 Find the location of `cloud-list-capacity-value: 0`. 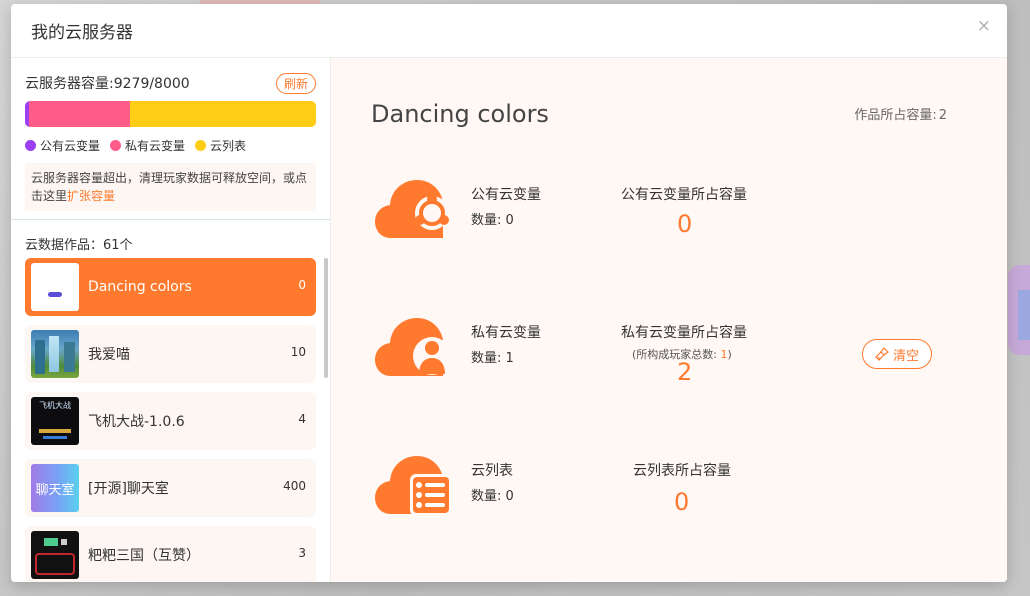

cloud-list-capacity-value: 0 is located at coordinates (682, 502).